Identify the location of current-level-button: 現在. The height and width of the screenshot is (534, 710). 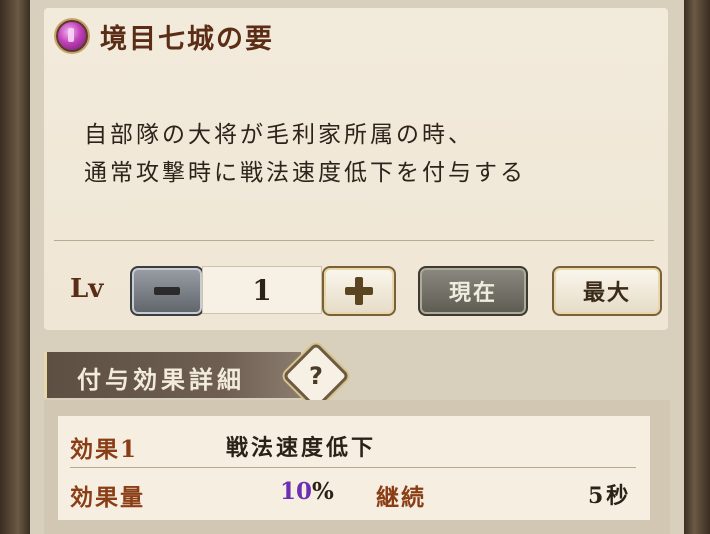
(473, 291).